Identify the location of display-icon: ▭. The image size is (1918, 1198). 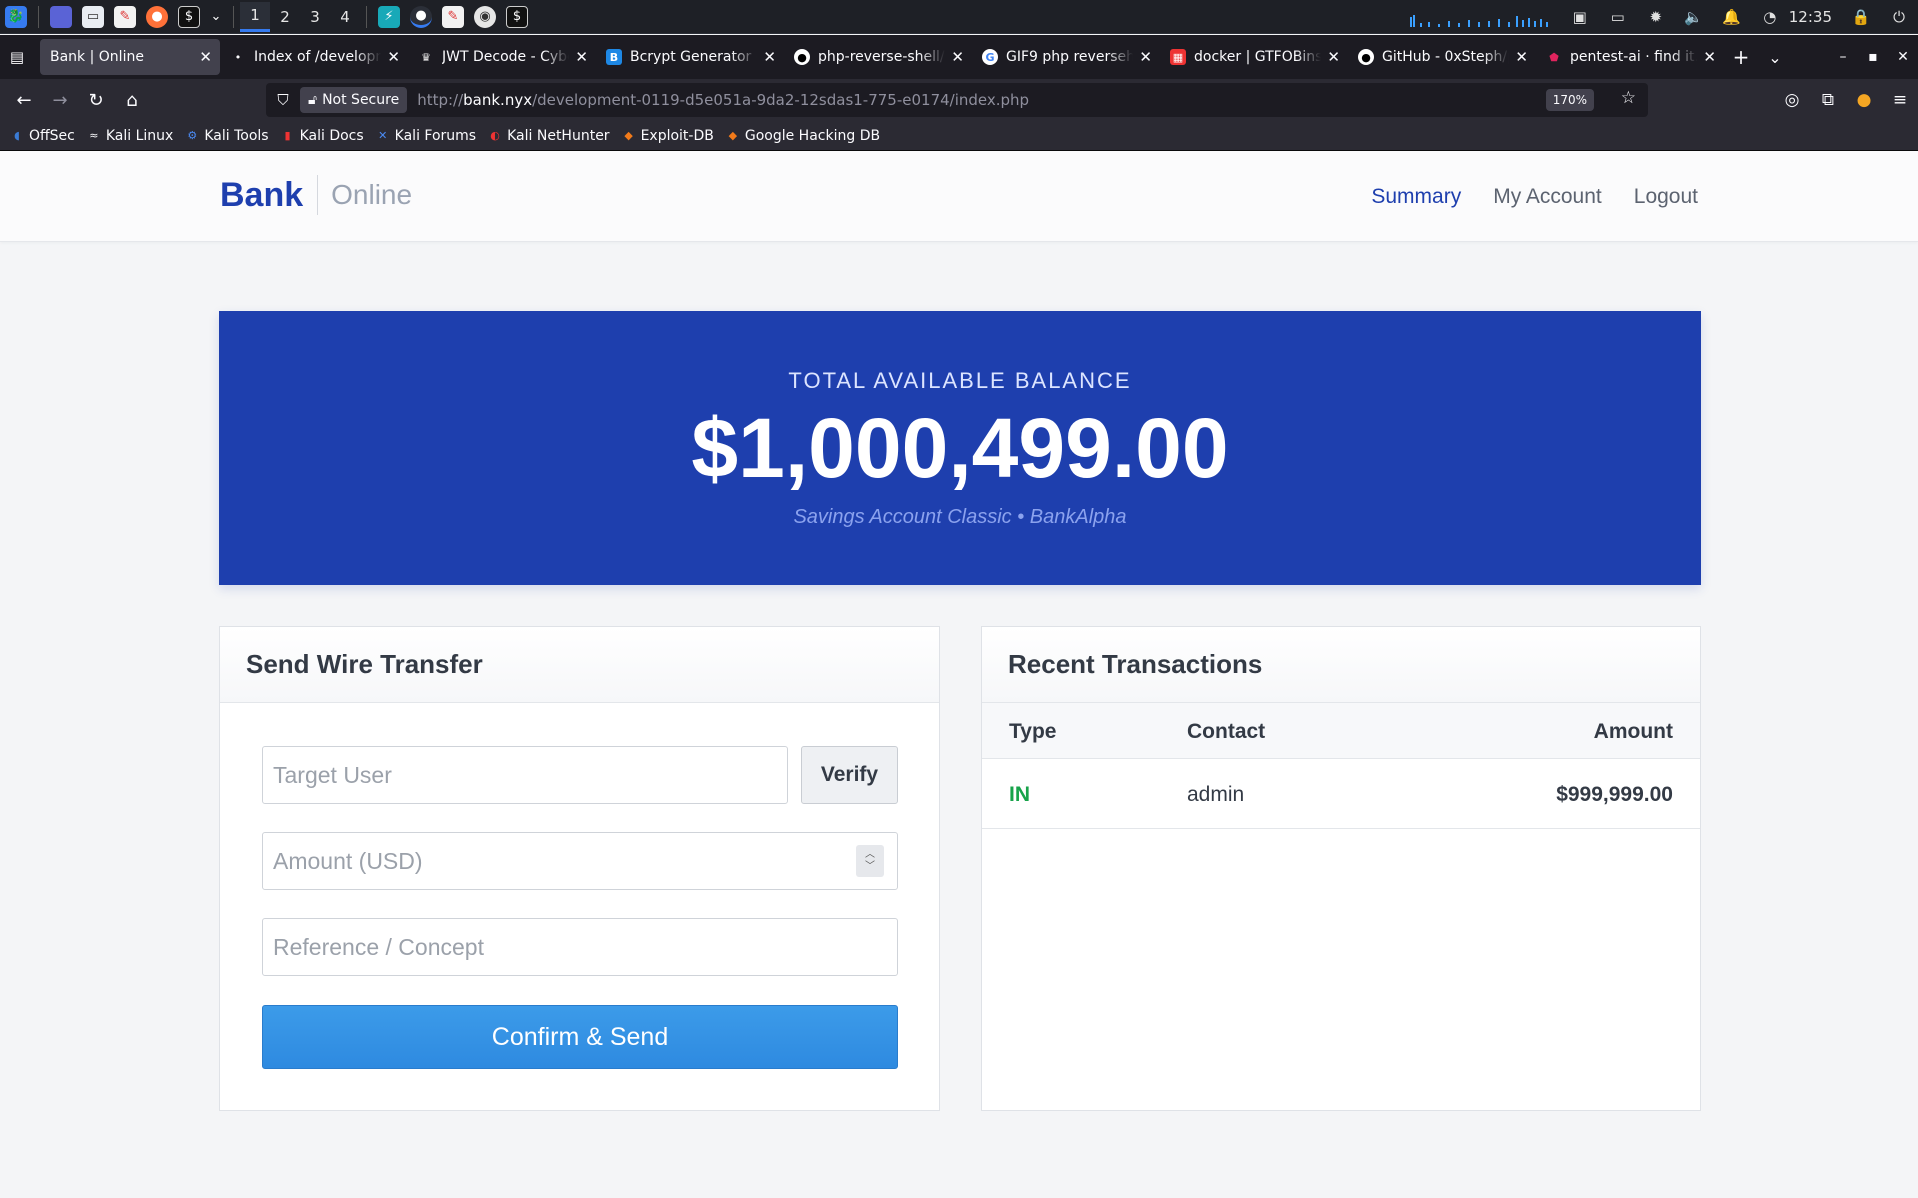
(1618, 17).